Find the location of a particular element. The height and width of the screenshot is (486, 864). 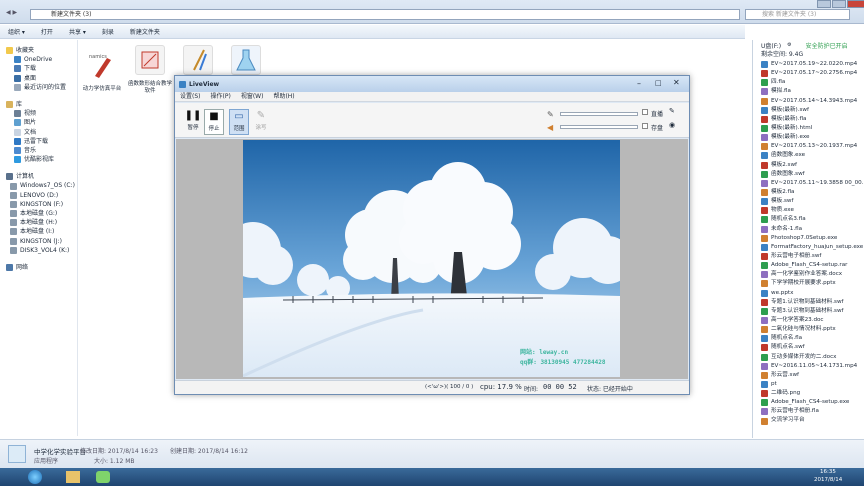

nav-network: 网络 is located at coordinates (38, 267).